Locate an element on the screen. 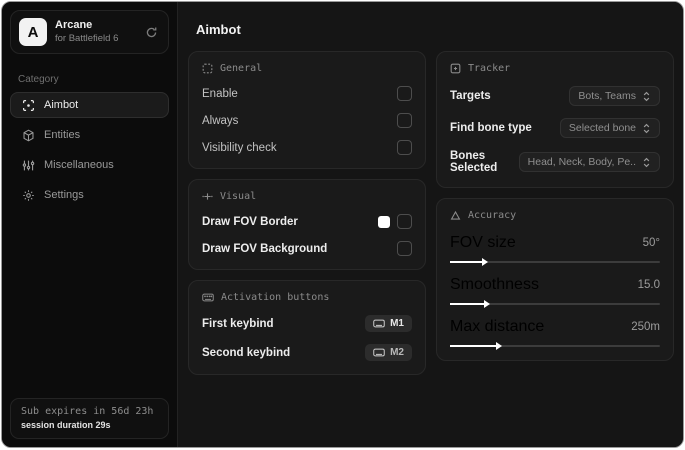 The image size is (685, 450). max-distance-slider is located at coordinates (555, 346).